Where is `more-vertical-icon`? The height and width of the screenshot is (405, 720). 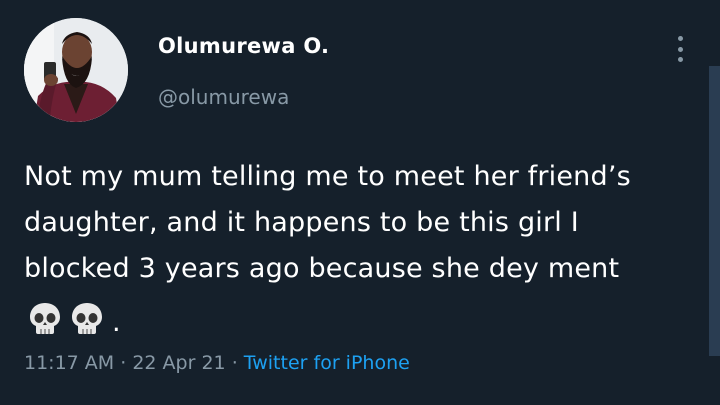
more-vertical-icon is located at coordinates (680, 49).